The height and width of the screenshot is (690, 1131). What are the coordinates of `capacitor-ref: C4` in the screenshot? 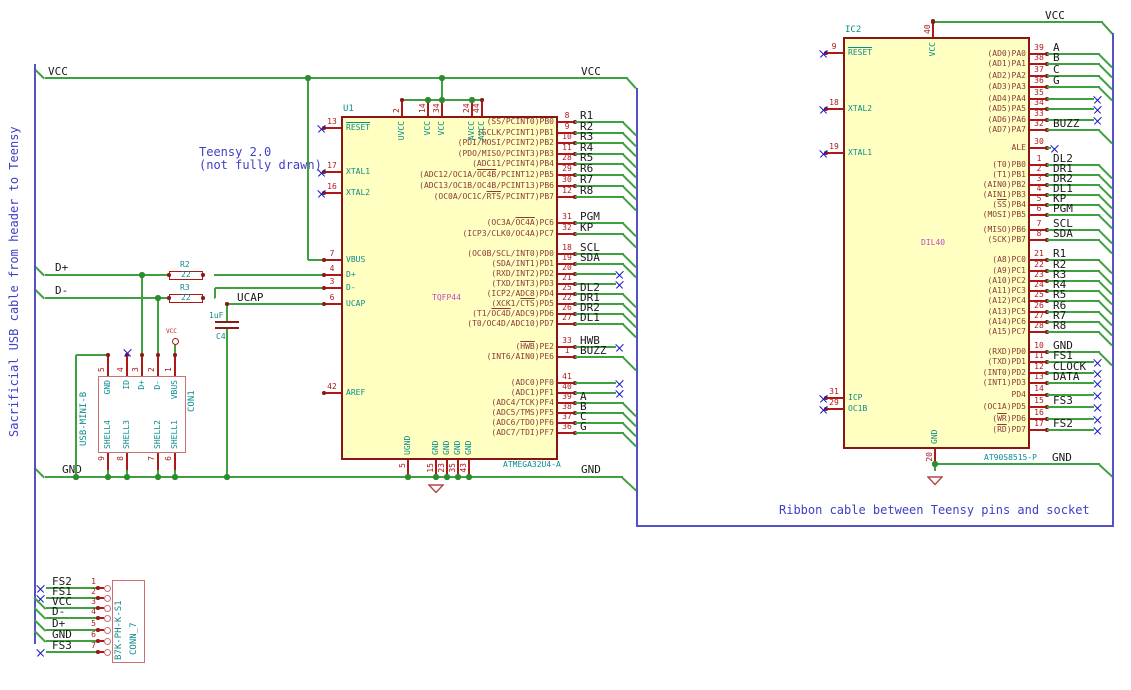 It's located at (221, 336).